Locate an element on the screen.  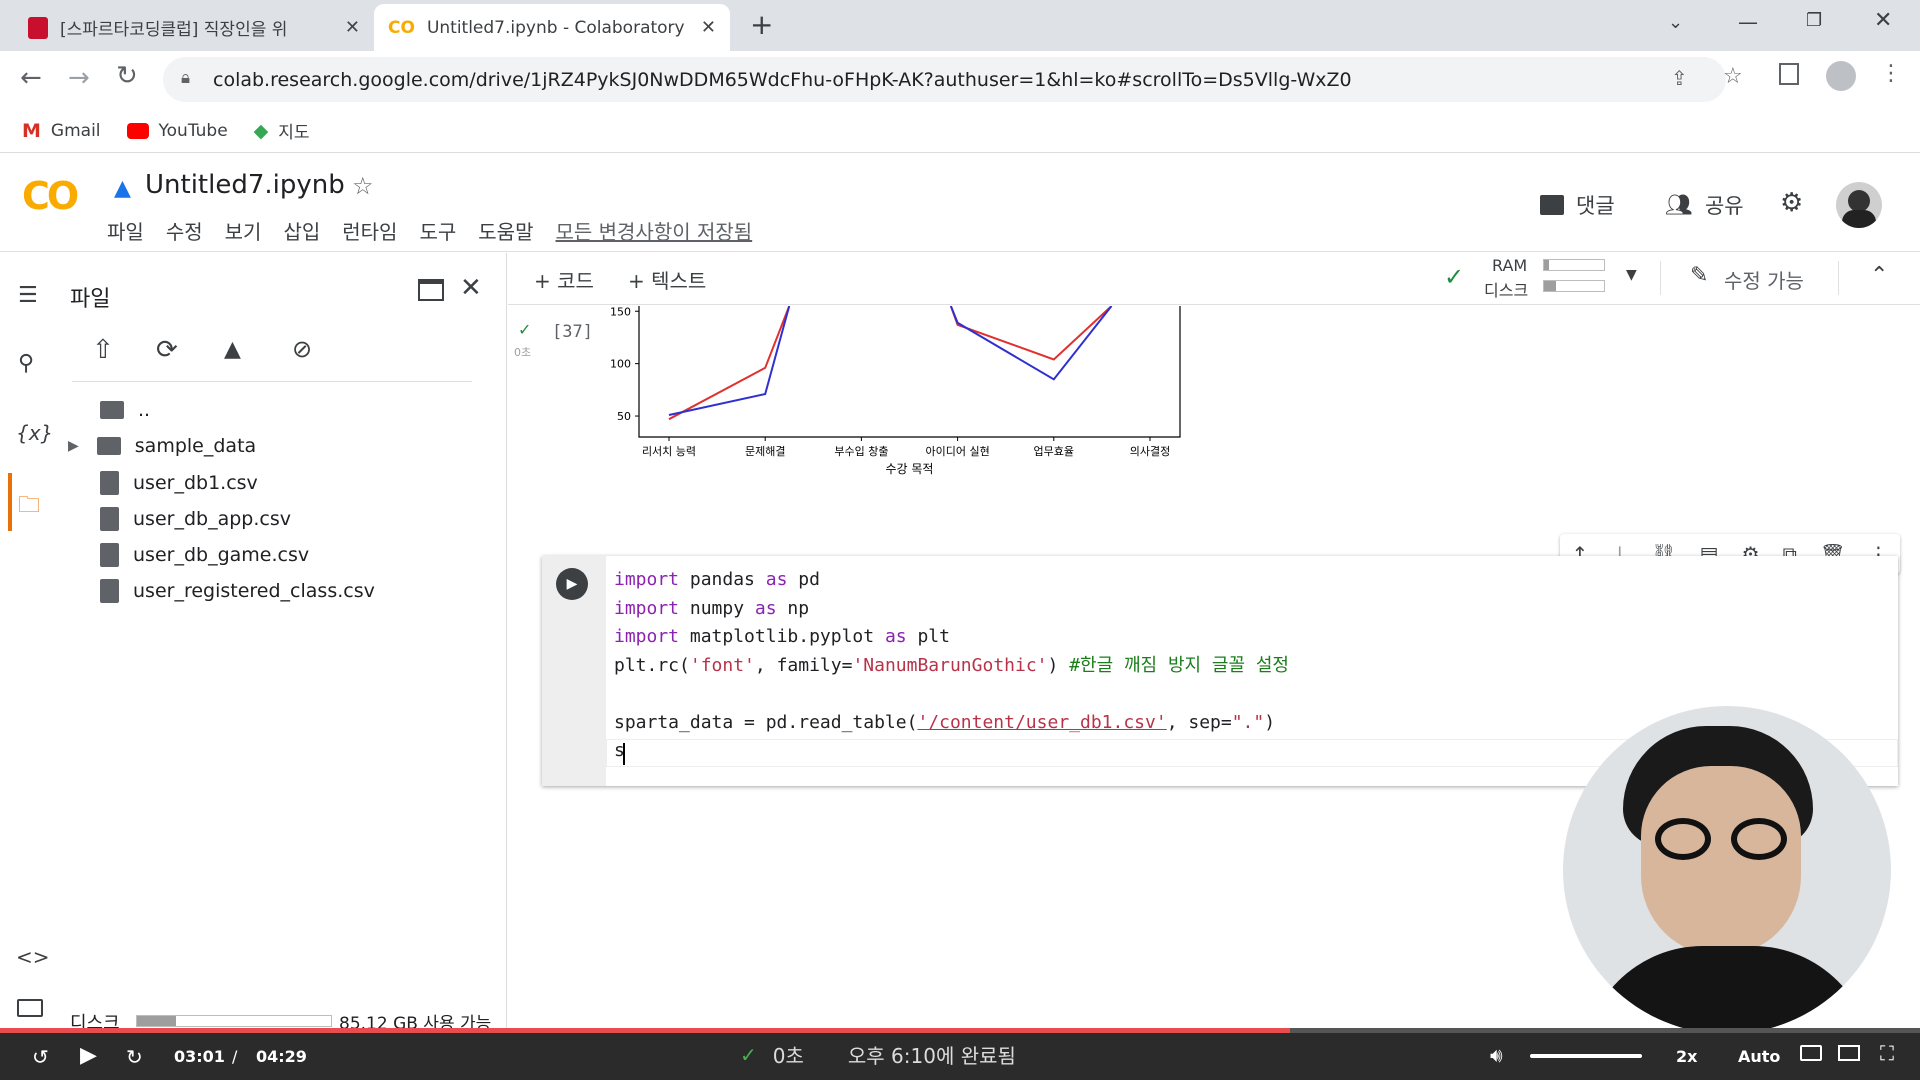
minimize-icon: — is located at coordinates (1748, 22).